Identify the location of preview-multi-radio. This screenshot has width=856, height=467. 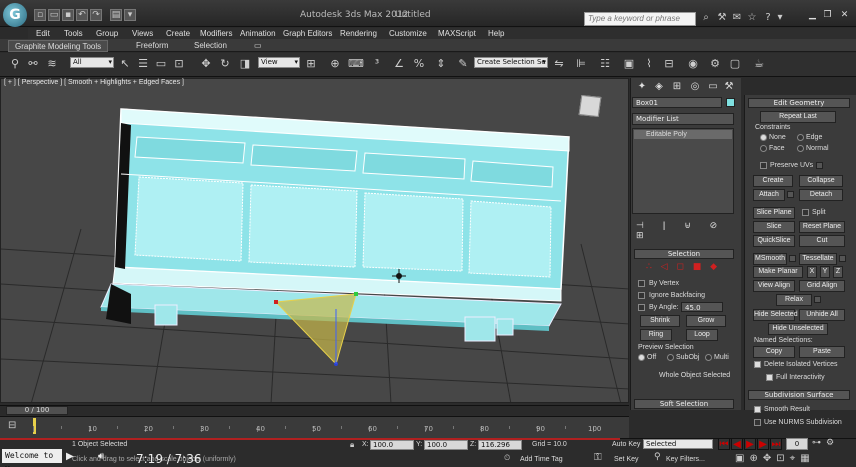
(708, 357).